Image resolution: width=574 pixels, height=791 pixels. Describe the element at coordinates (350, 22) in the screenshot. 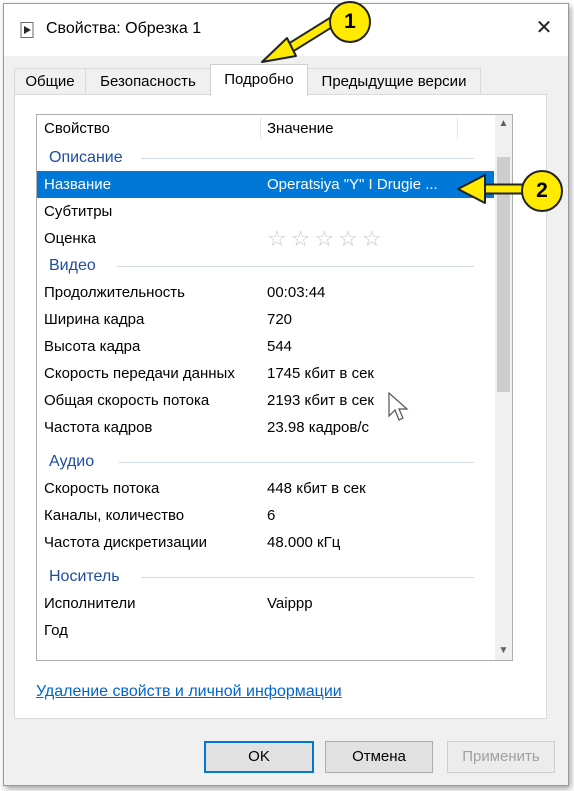

I see `callout-one: 1` at that location.